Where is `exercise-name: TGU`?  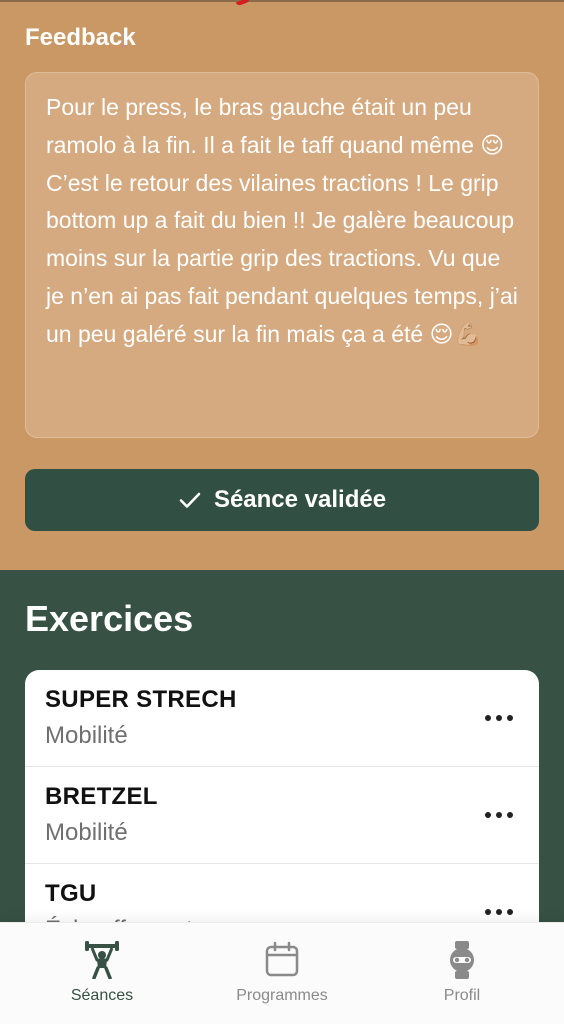 exercise-name: TGU is located at coordinates (71, 893).